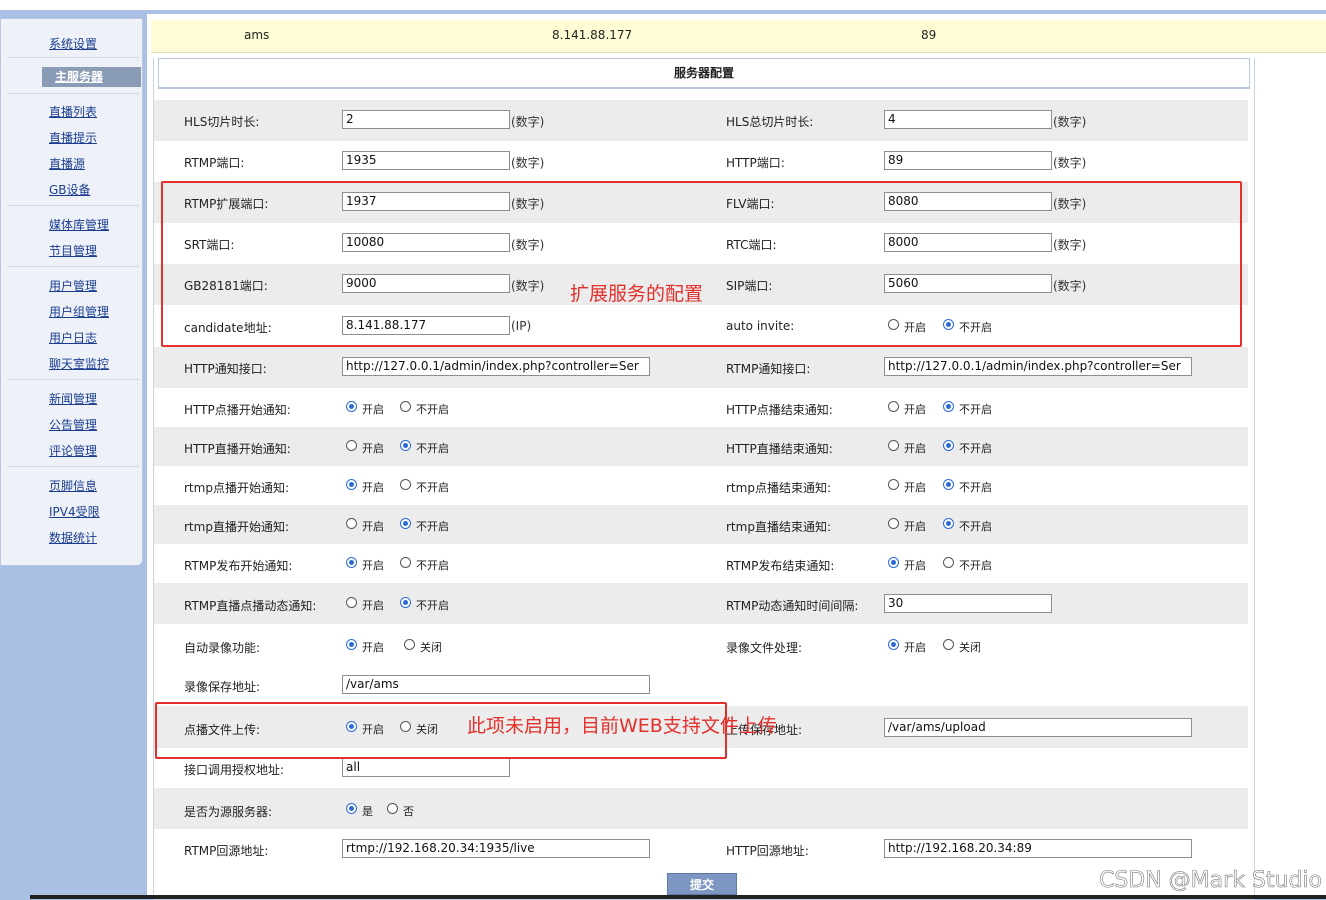  What do you see at coordinates (948, 484) in the screenshot?
I see `rtmp-vod-end-off-radio` at bounding box center [948, 484].